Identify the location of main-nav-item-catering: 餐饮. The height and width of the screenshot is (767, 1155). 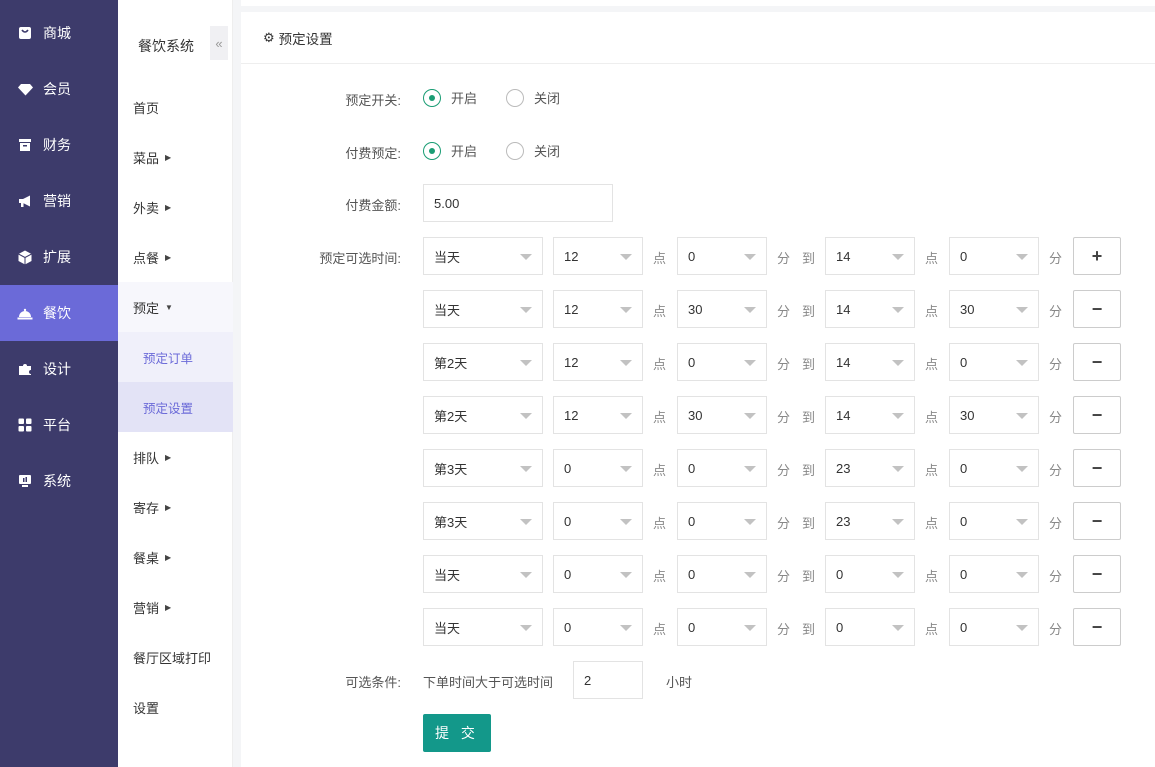
(59, 313).